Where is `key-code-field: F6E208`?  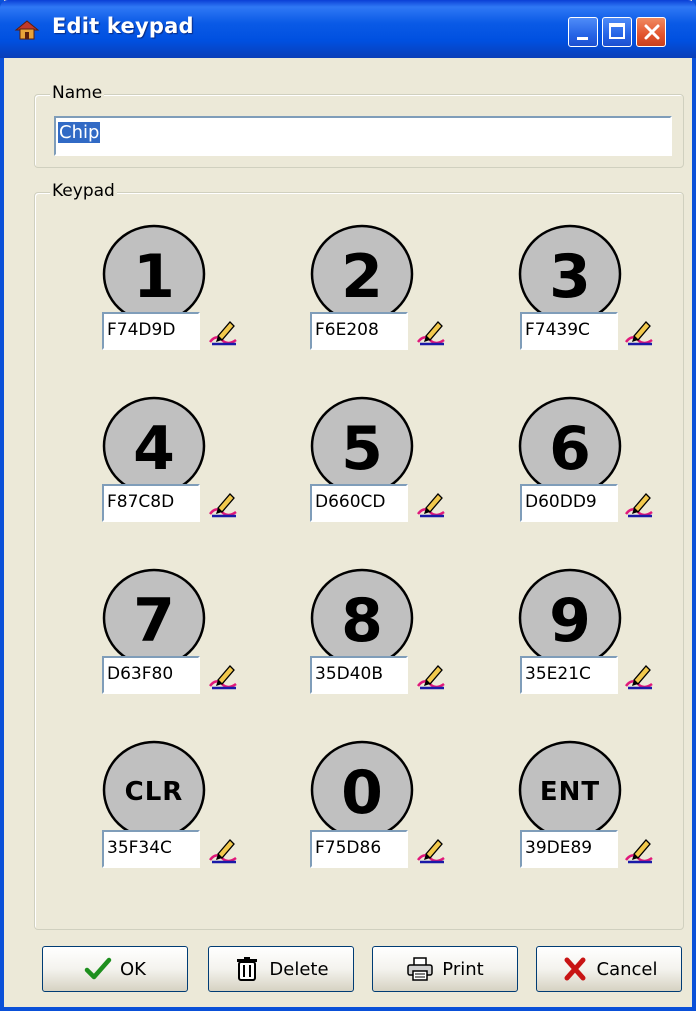 key-code-field: F6E208 is located at coordinates (359, 331).